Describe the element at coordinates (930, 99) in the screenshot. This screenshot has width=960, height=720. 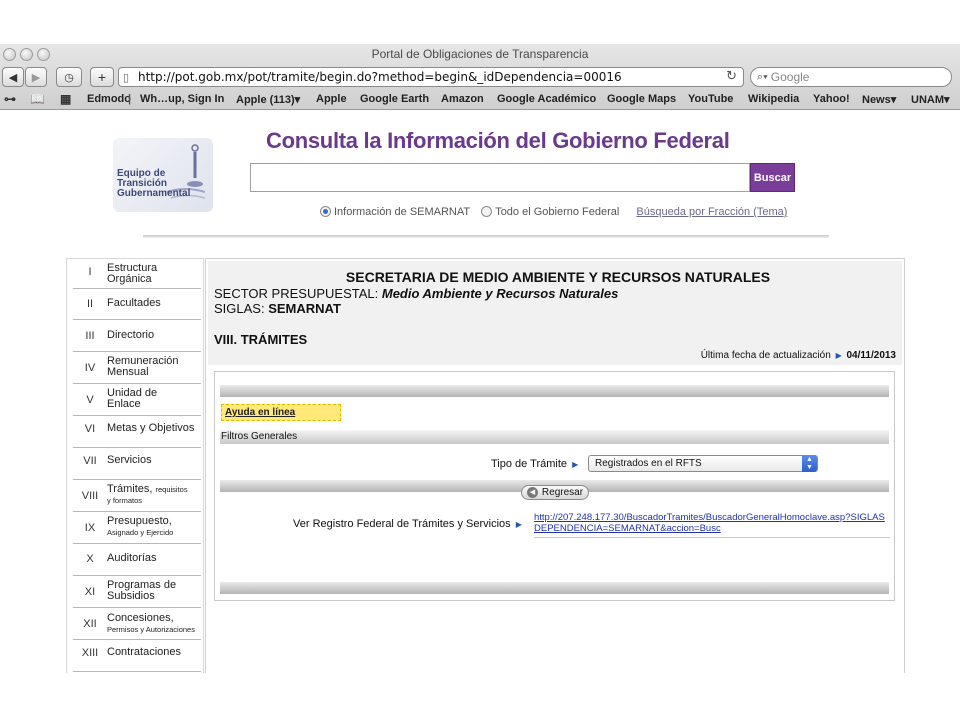
I see `bookmark-unam-folder: UNAM▾` at that location.